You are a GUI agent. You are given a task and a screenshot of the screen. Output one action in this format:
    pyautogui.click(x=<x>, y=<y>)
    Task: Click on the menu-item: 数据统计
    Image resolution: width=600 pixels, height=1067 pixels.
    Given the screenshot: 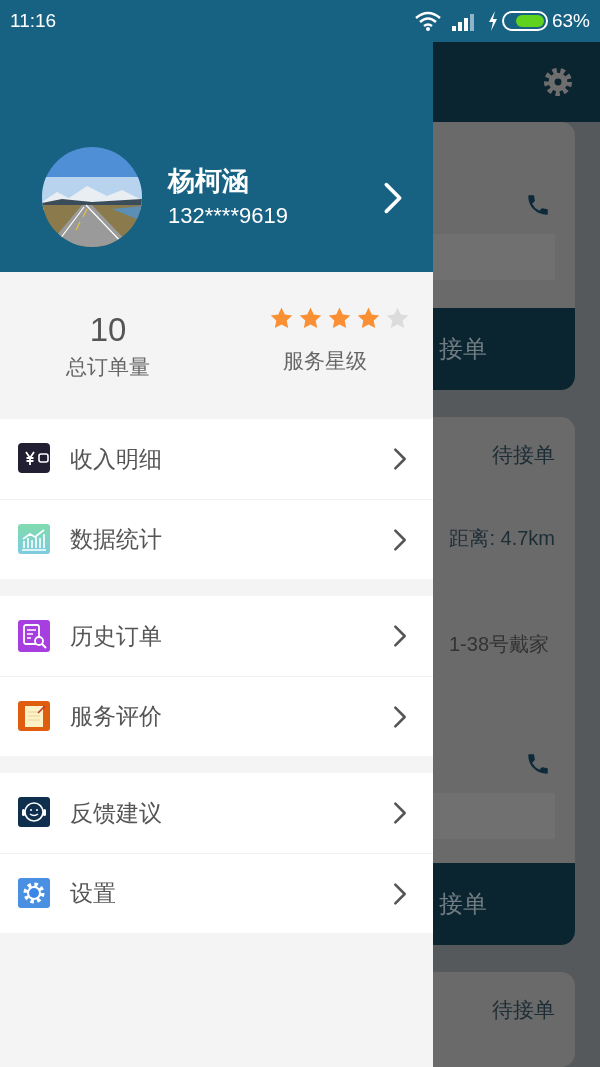 What is the action you would take?
    pyautogui.click(x=216, y=539)
    